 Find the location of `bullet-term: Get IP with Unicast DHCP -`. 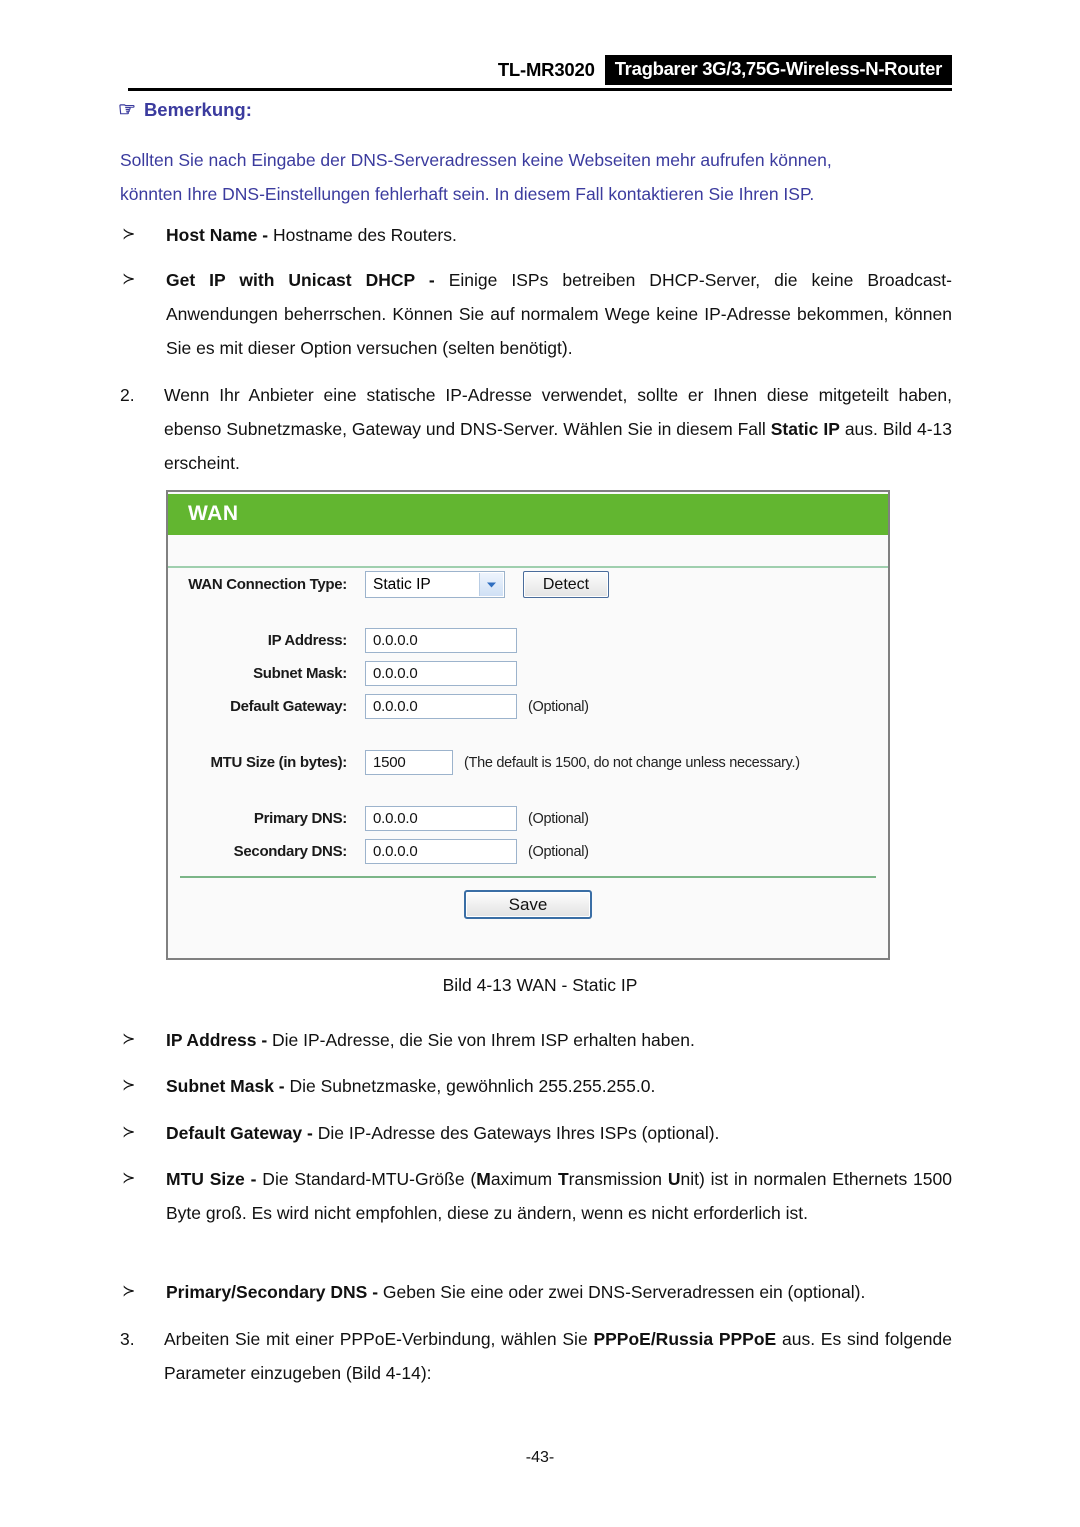

bullet-term: Get IP with Unicast DHCP - is located at coordinates (300, 280).